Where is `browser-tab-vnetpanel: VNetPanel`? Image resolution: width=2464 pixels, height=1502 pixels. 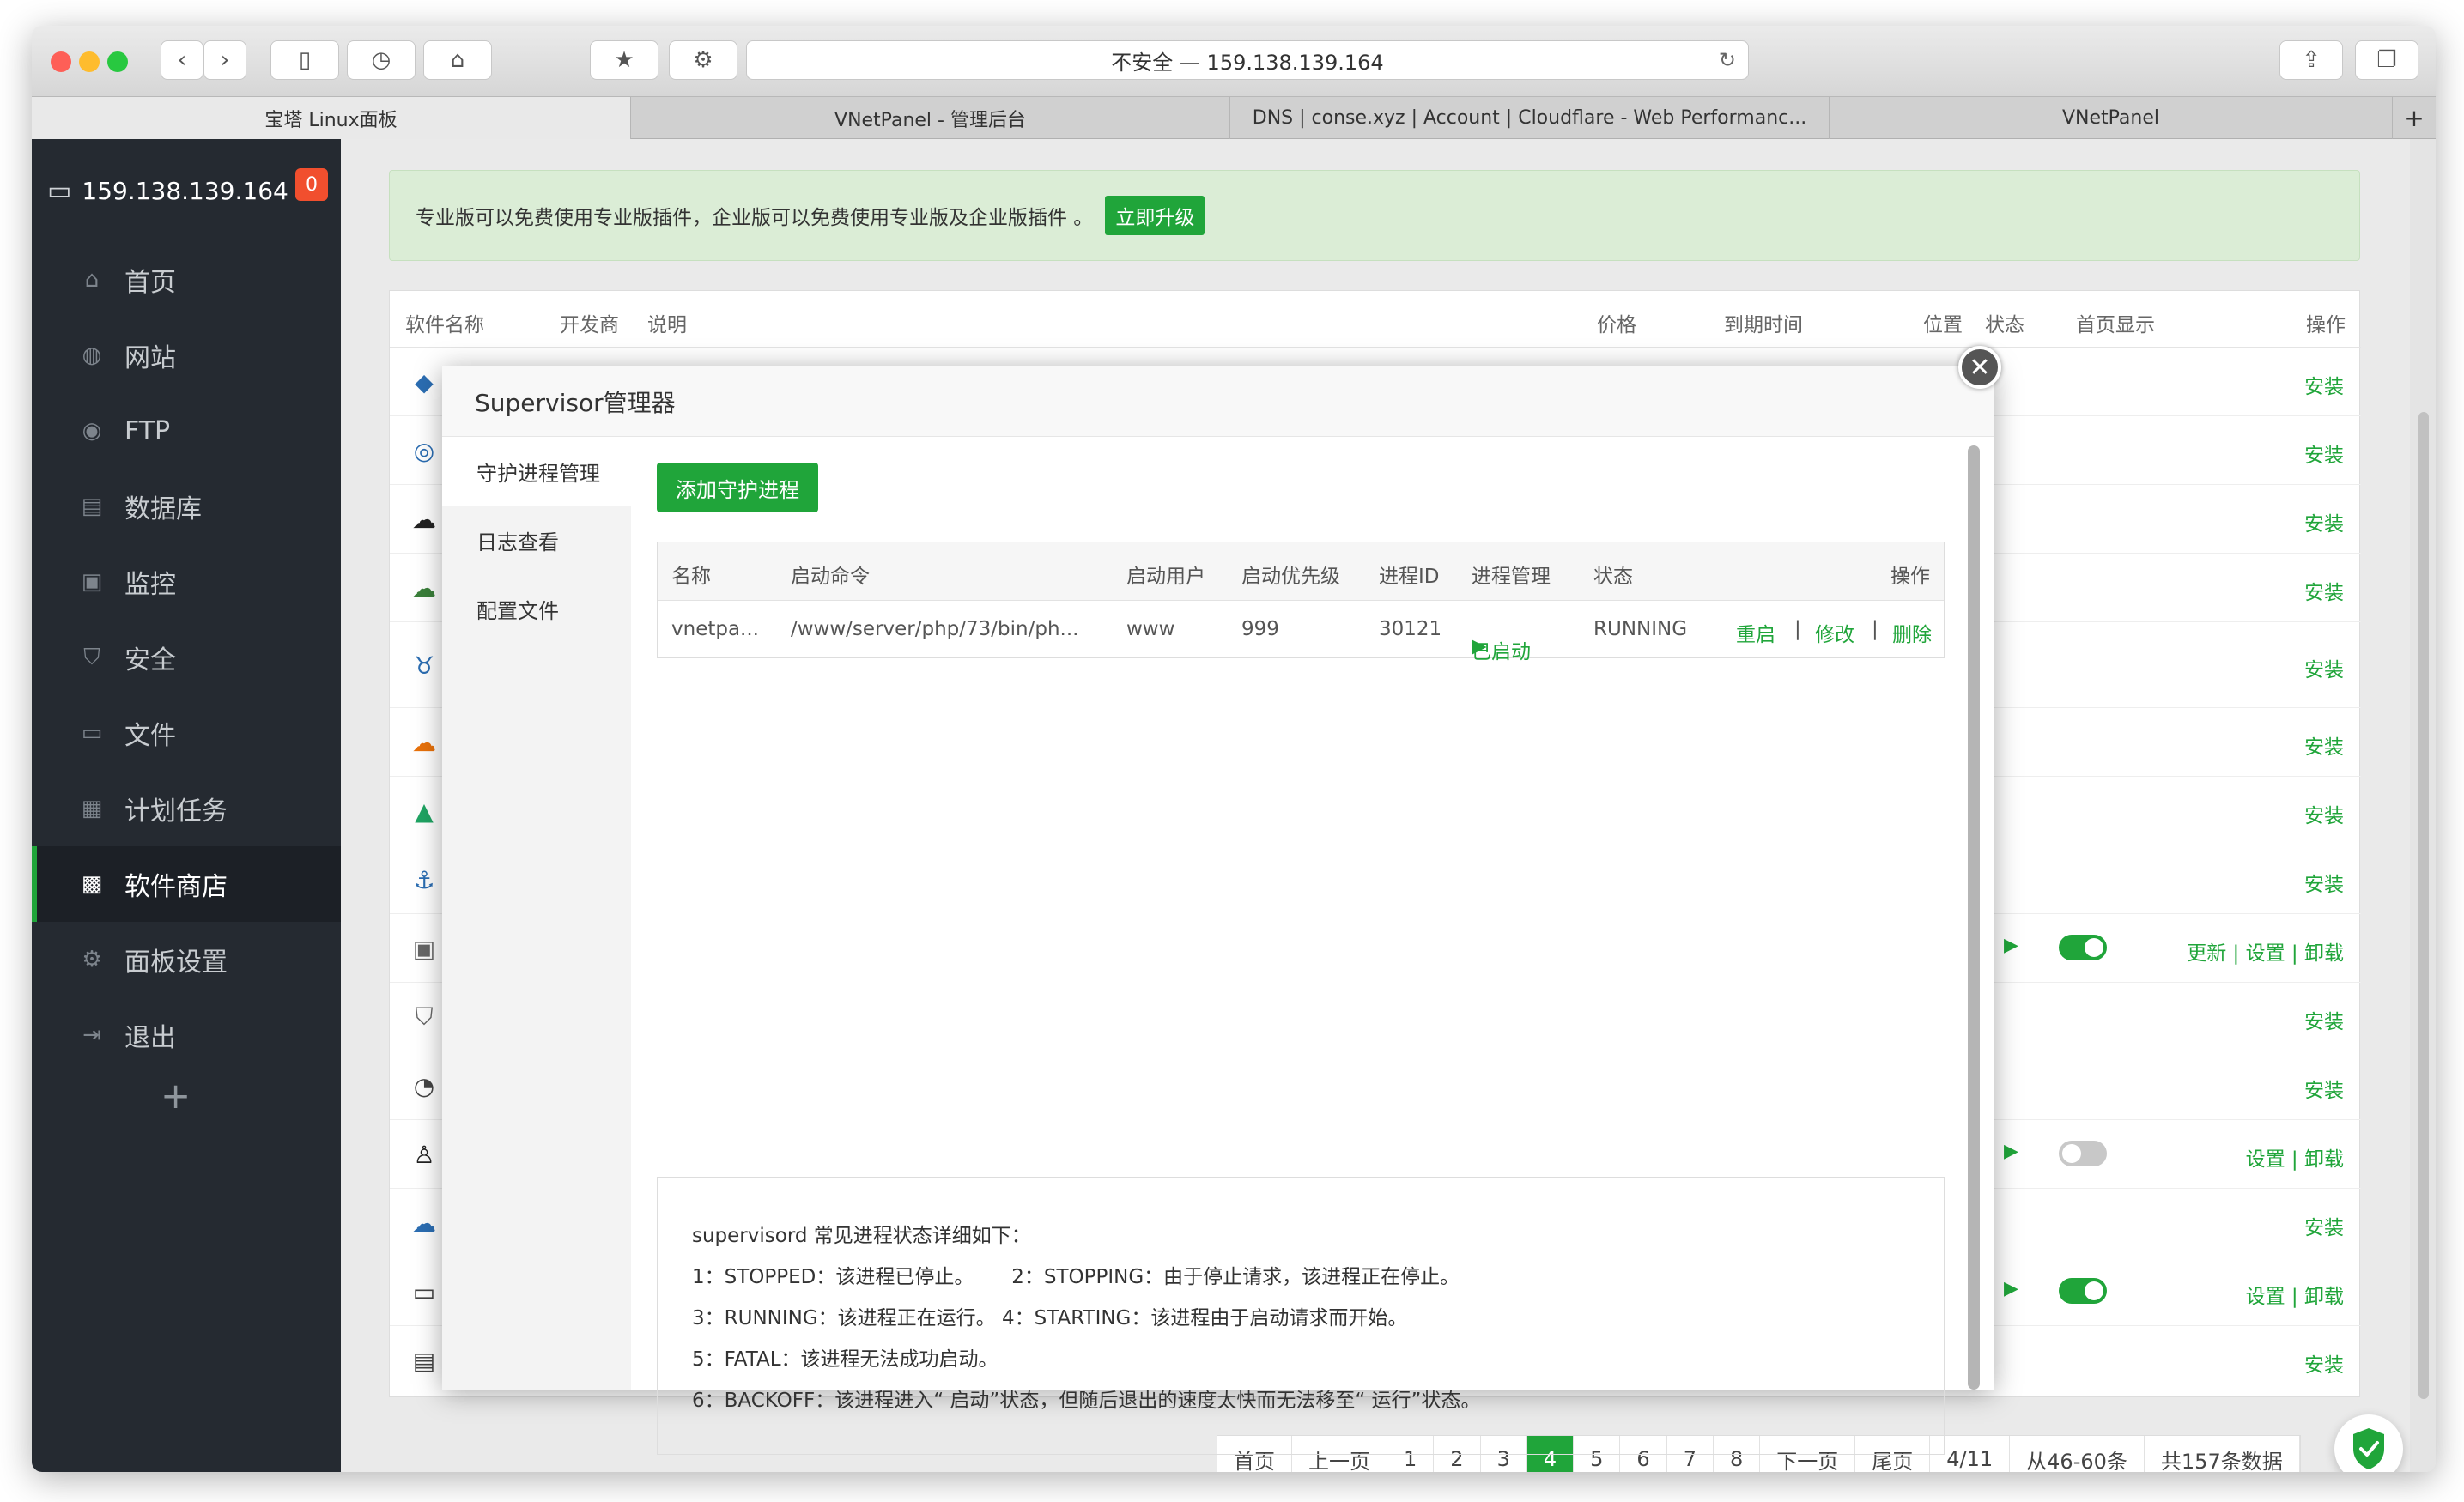
browser-tab-vnetpanel: VNetPanel is located at coordinates (2111, 118).